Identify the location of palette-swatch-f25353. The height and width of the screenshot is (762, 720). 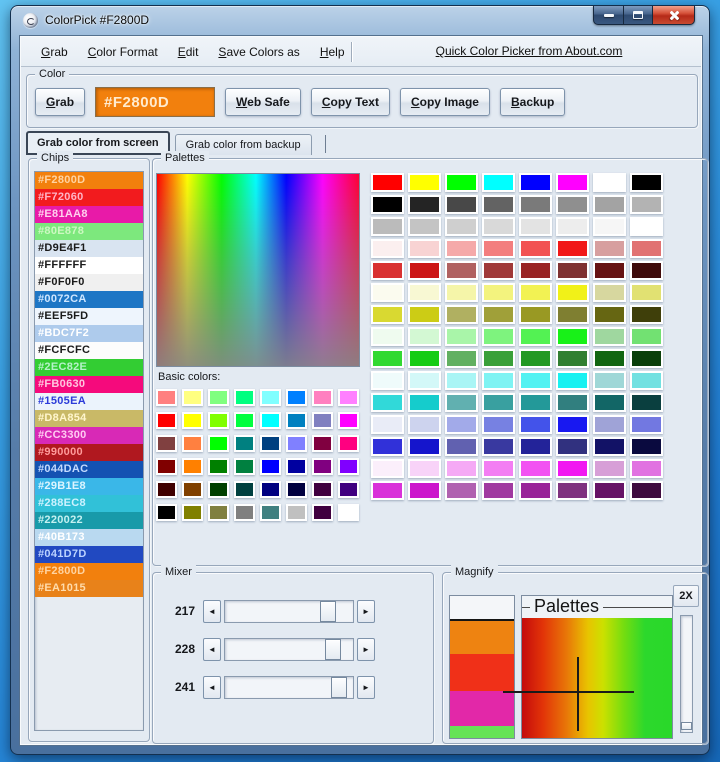
(535, 248).